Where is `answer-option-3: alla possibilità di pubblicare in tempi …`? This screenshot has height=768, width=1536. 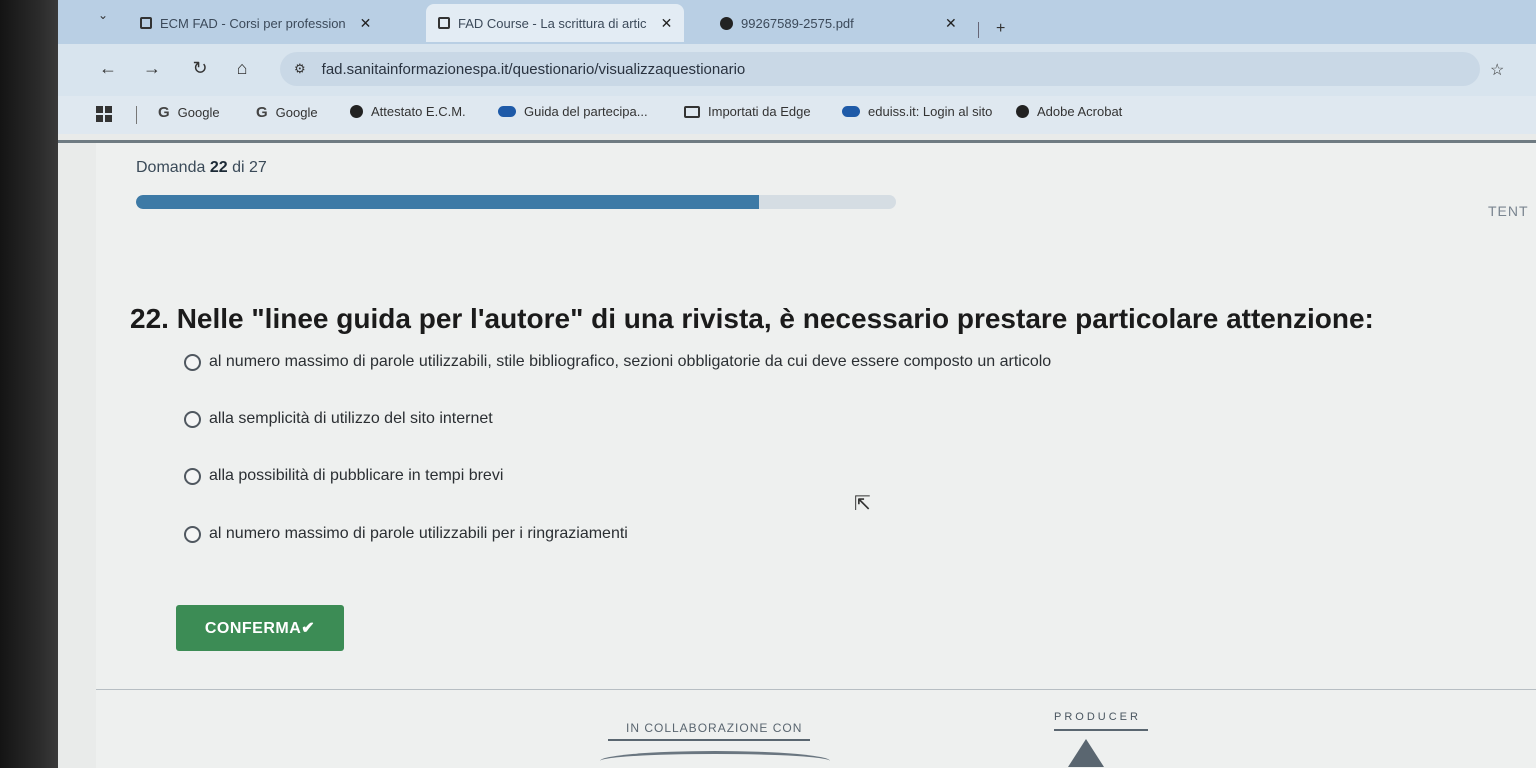
answer-option-3: alla possibilità di pubblicare in tempi … is located at coordinates (343, 476).